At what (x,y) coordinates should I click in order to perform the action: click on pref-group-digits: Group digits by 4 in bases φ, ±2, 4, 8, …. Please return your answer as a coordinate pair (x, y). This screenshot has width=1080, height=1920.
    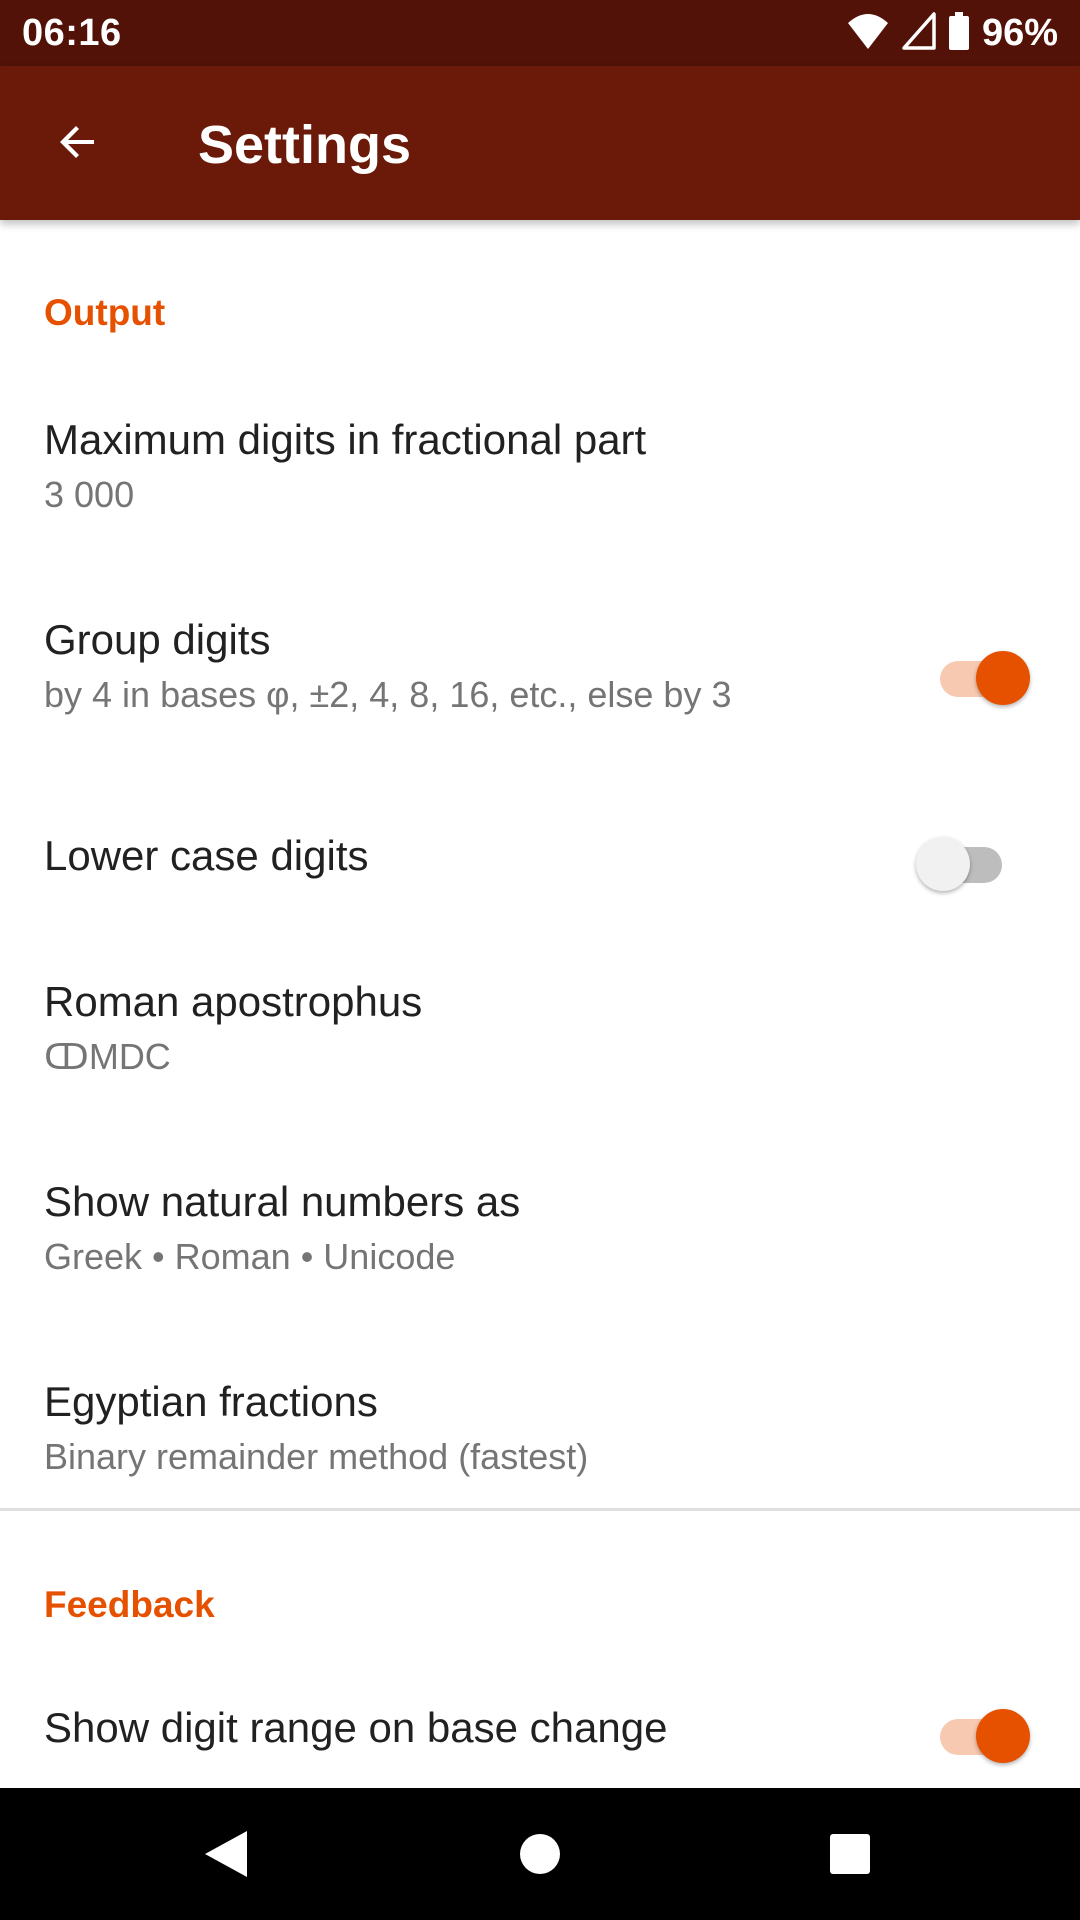
    Looking at the image, I should click on (540, 681).